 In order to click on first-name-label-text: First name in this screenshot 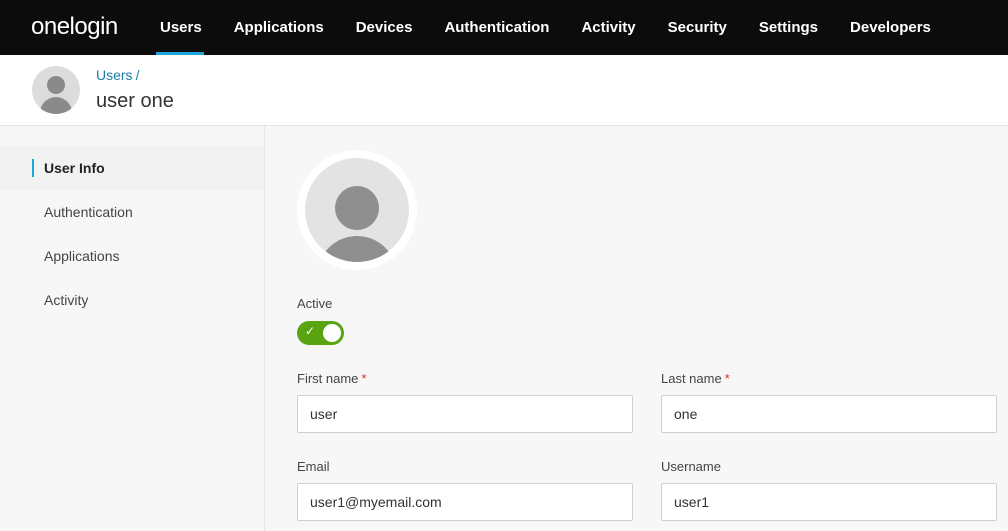, I will do `click(328, 378)`.